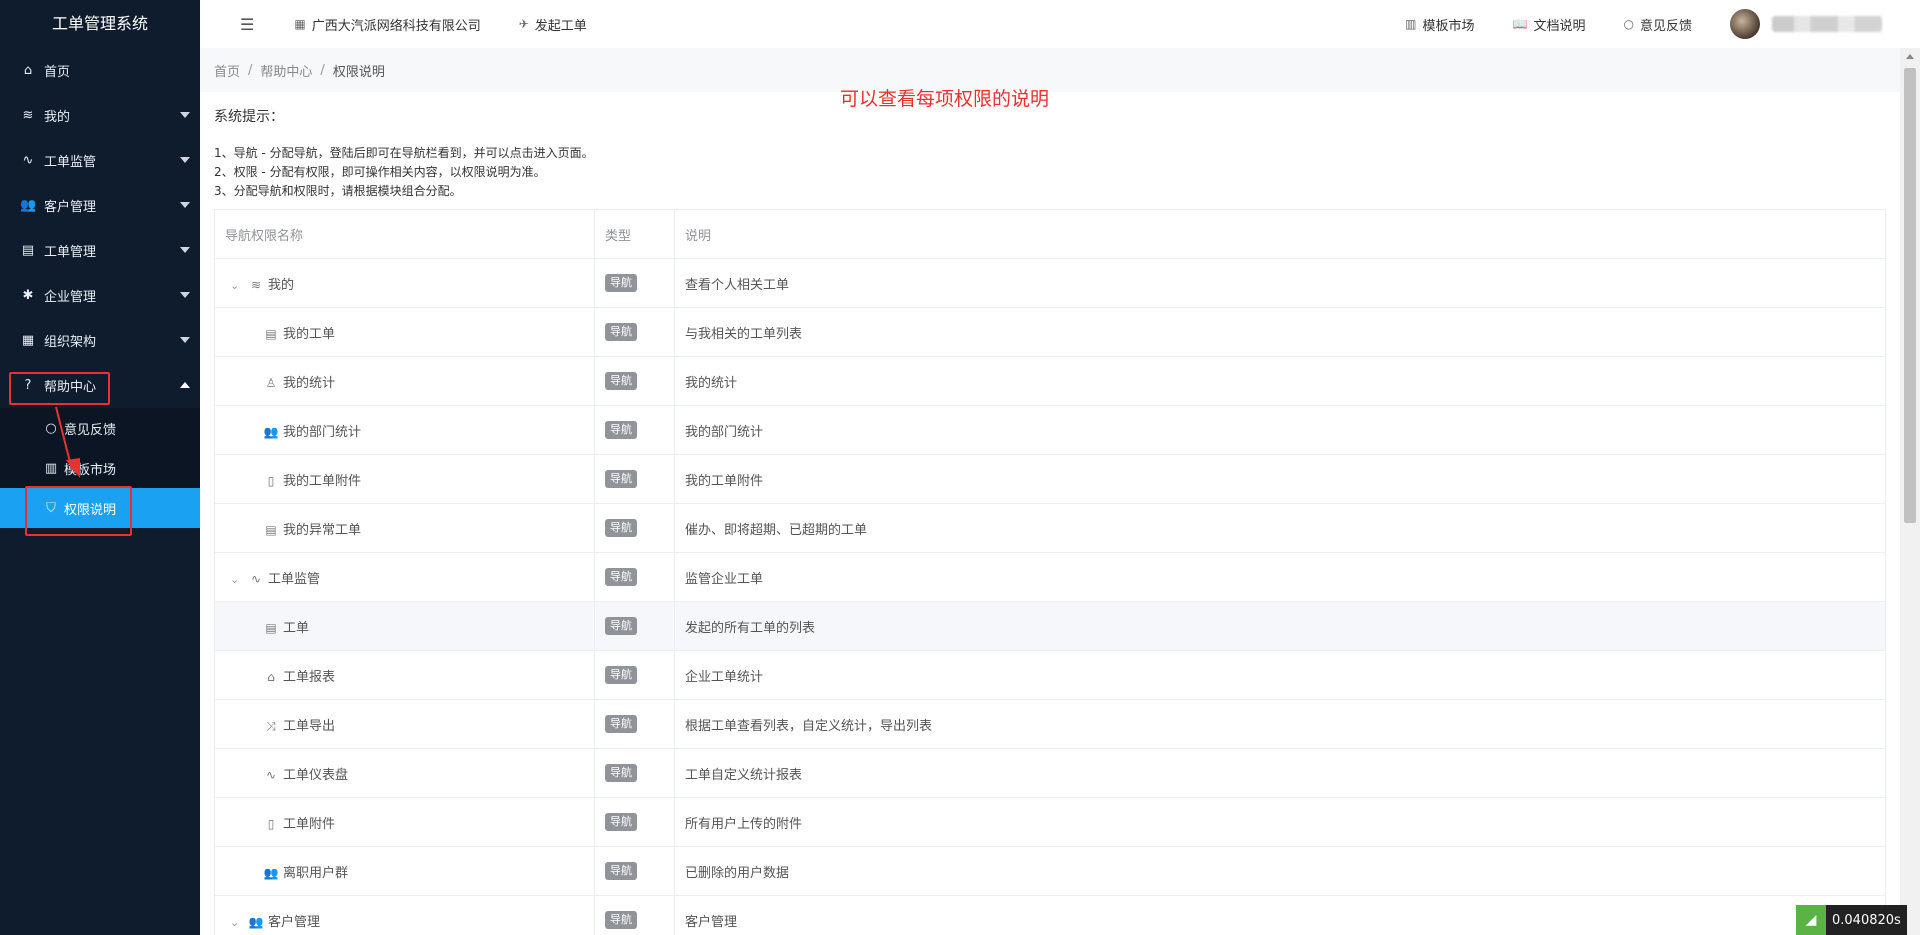  What do you see at coordinates (387, 24) in the screenshot?
I see `company-switch: ▦ 广西大汽派网络科技有限公司` at bounding box center [387, 24].